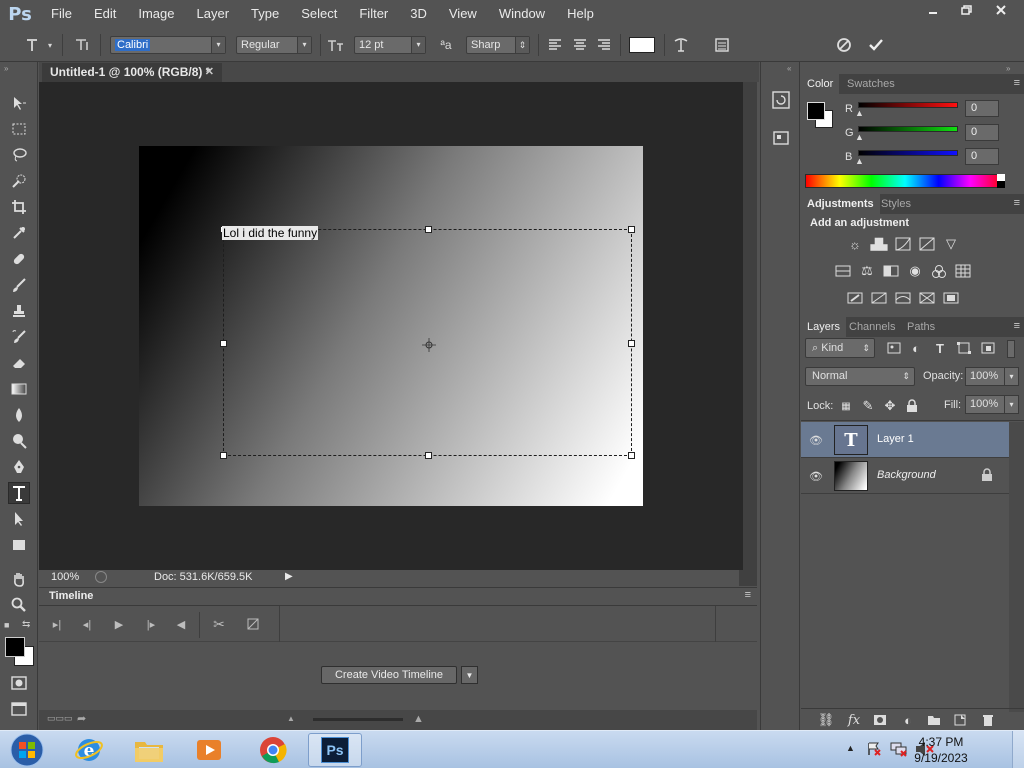 Image resolution: width=1024 pixels, height=768 pixels. What do you see at coordinates (427, 342) in the screenshot?
I see `text-bounding-box` at bounding box center [427, 342].